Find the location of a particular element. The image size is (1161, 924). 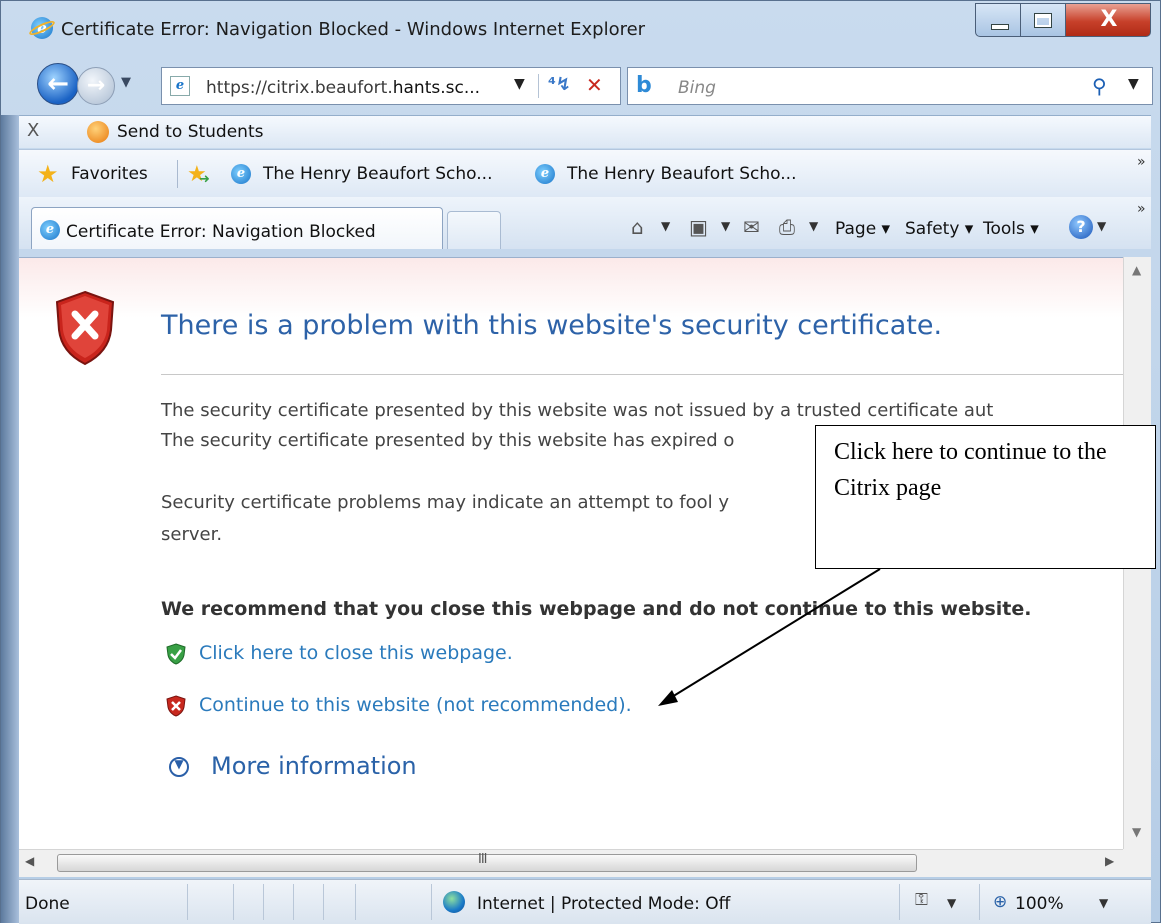

forward-arrow-icon: → is located at coordinates (96, 85).